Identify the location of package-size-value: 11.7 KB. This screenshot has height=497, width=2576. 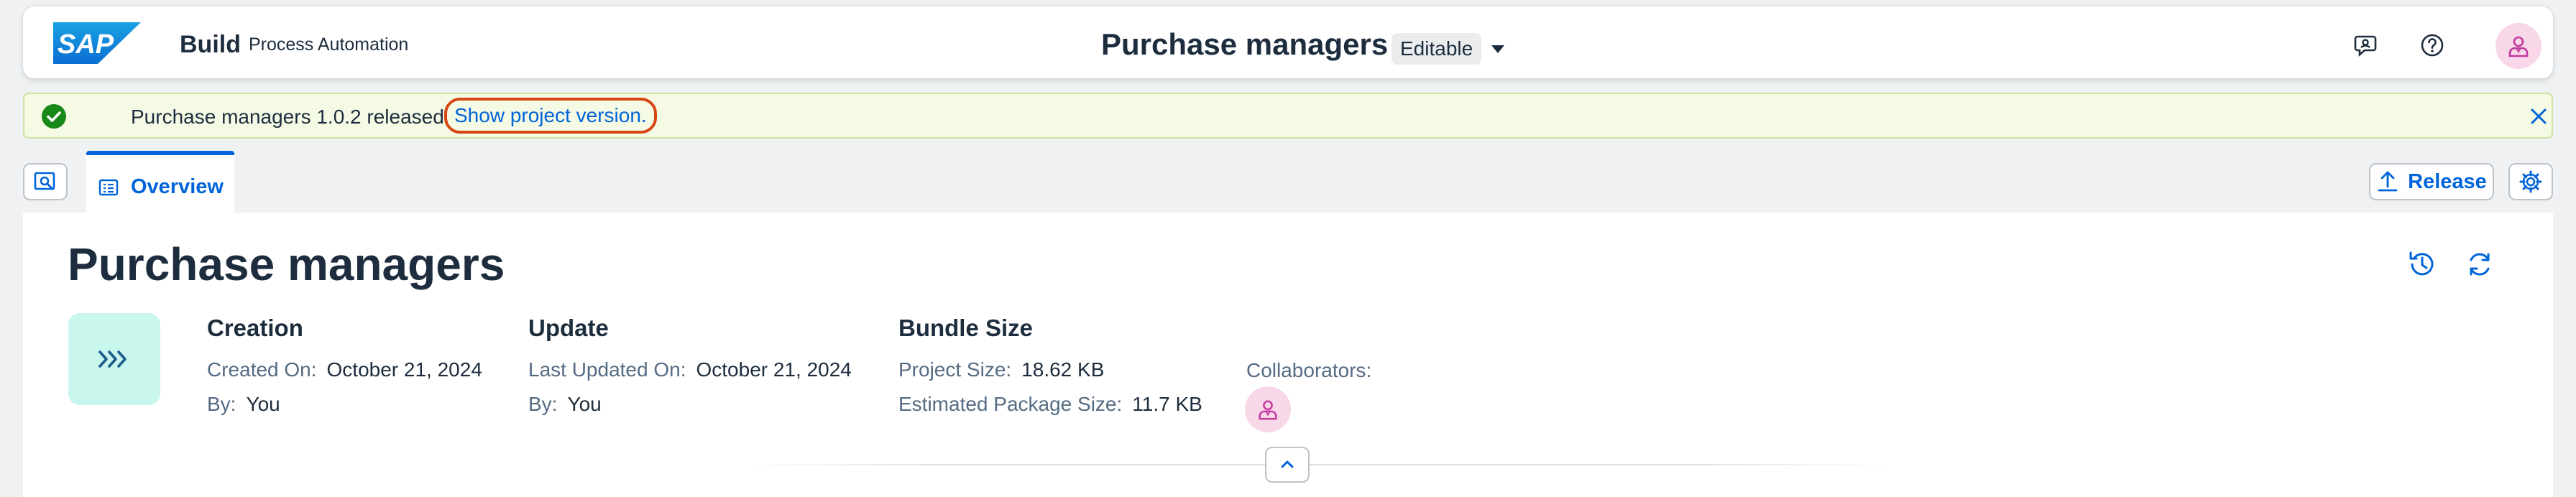
(1167, 404).